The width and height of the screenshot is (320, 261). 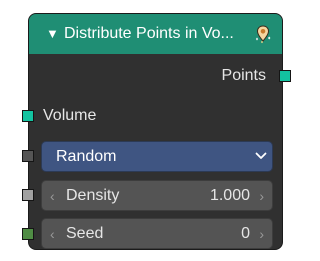 I want to click on input-volume-socket, so click(x=28, y=116).